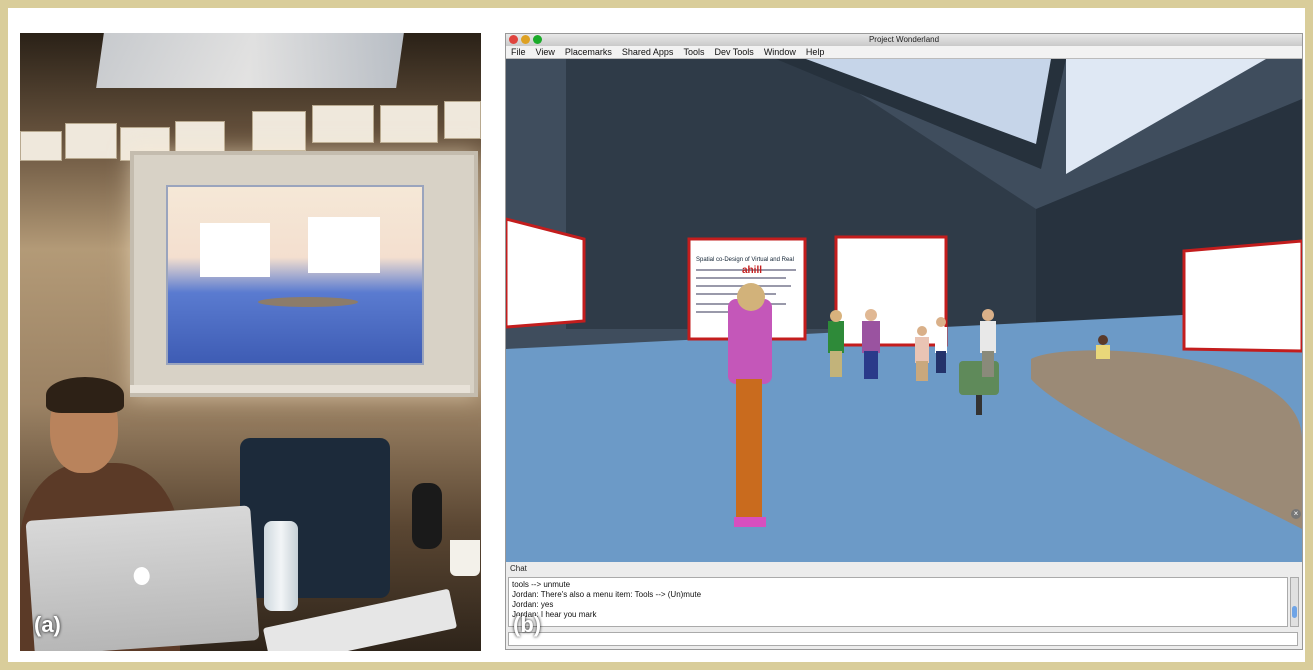  I want to click on diagram-panel, so click(891, 291).